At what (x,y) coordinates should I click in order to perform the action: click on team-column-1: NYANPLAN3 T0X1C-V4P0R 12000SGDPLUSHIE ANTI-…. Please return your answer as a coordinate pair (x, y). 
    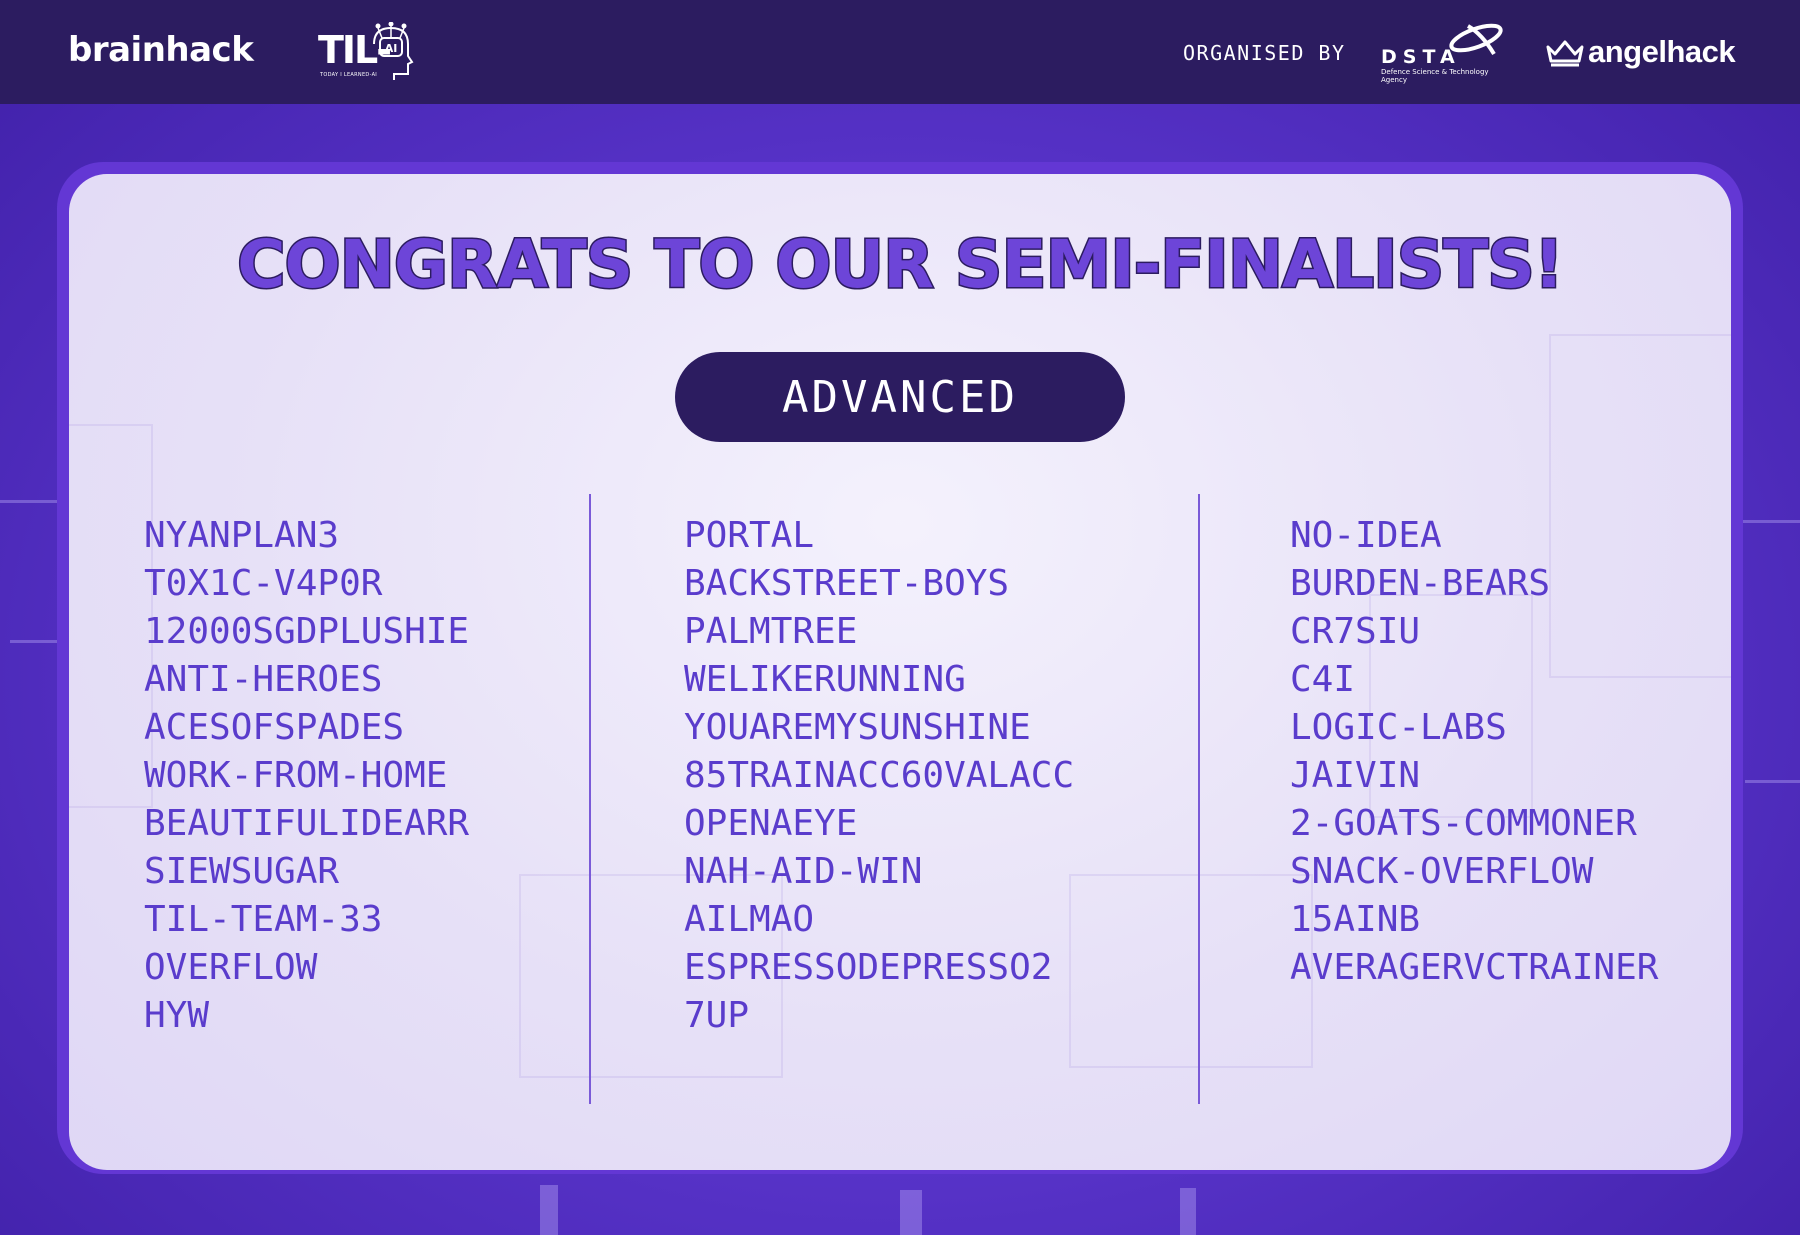
    Looking at the image, I should click on (306, 776).